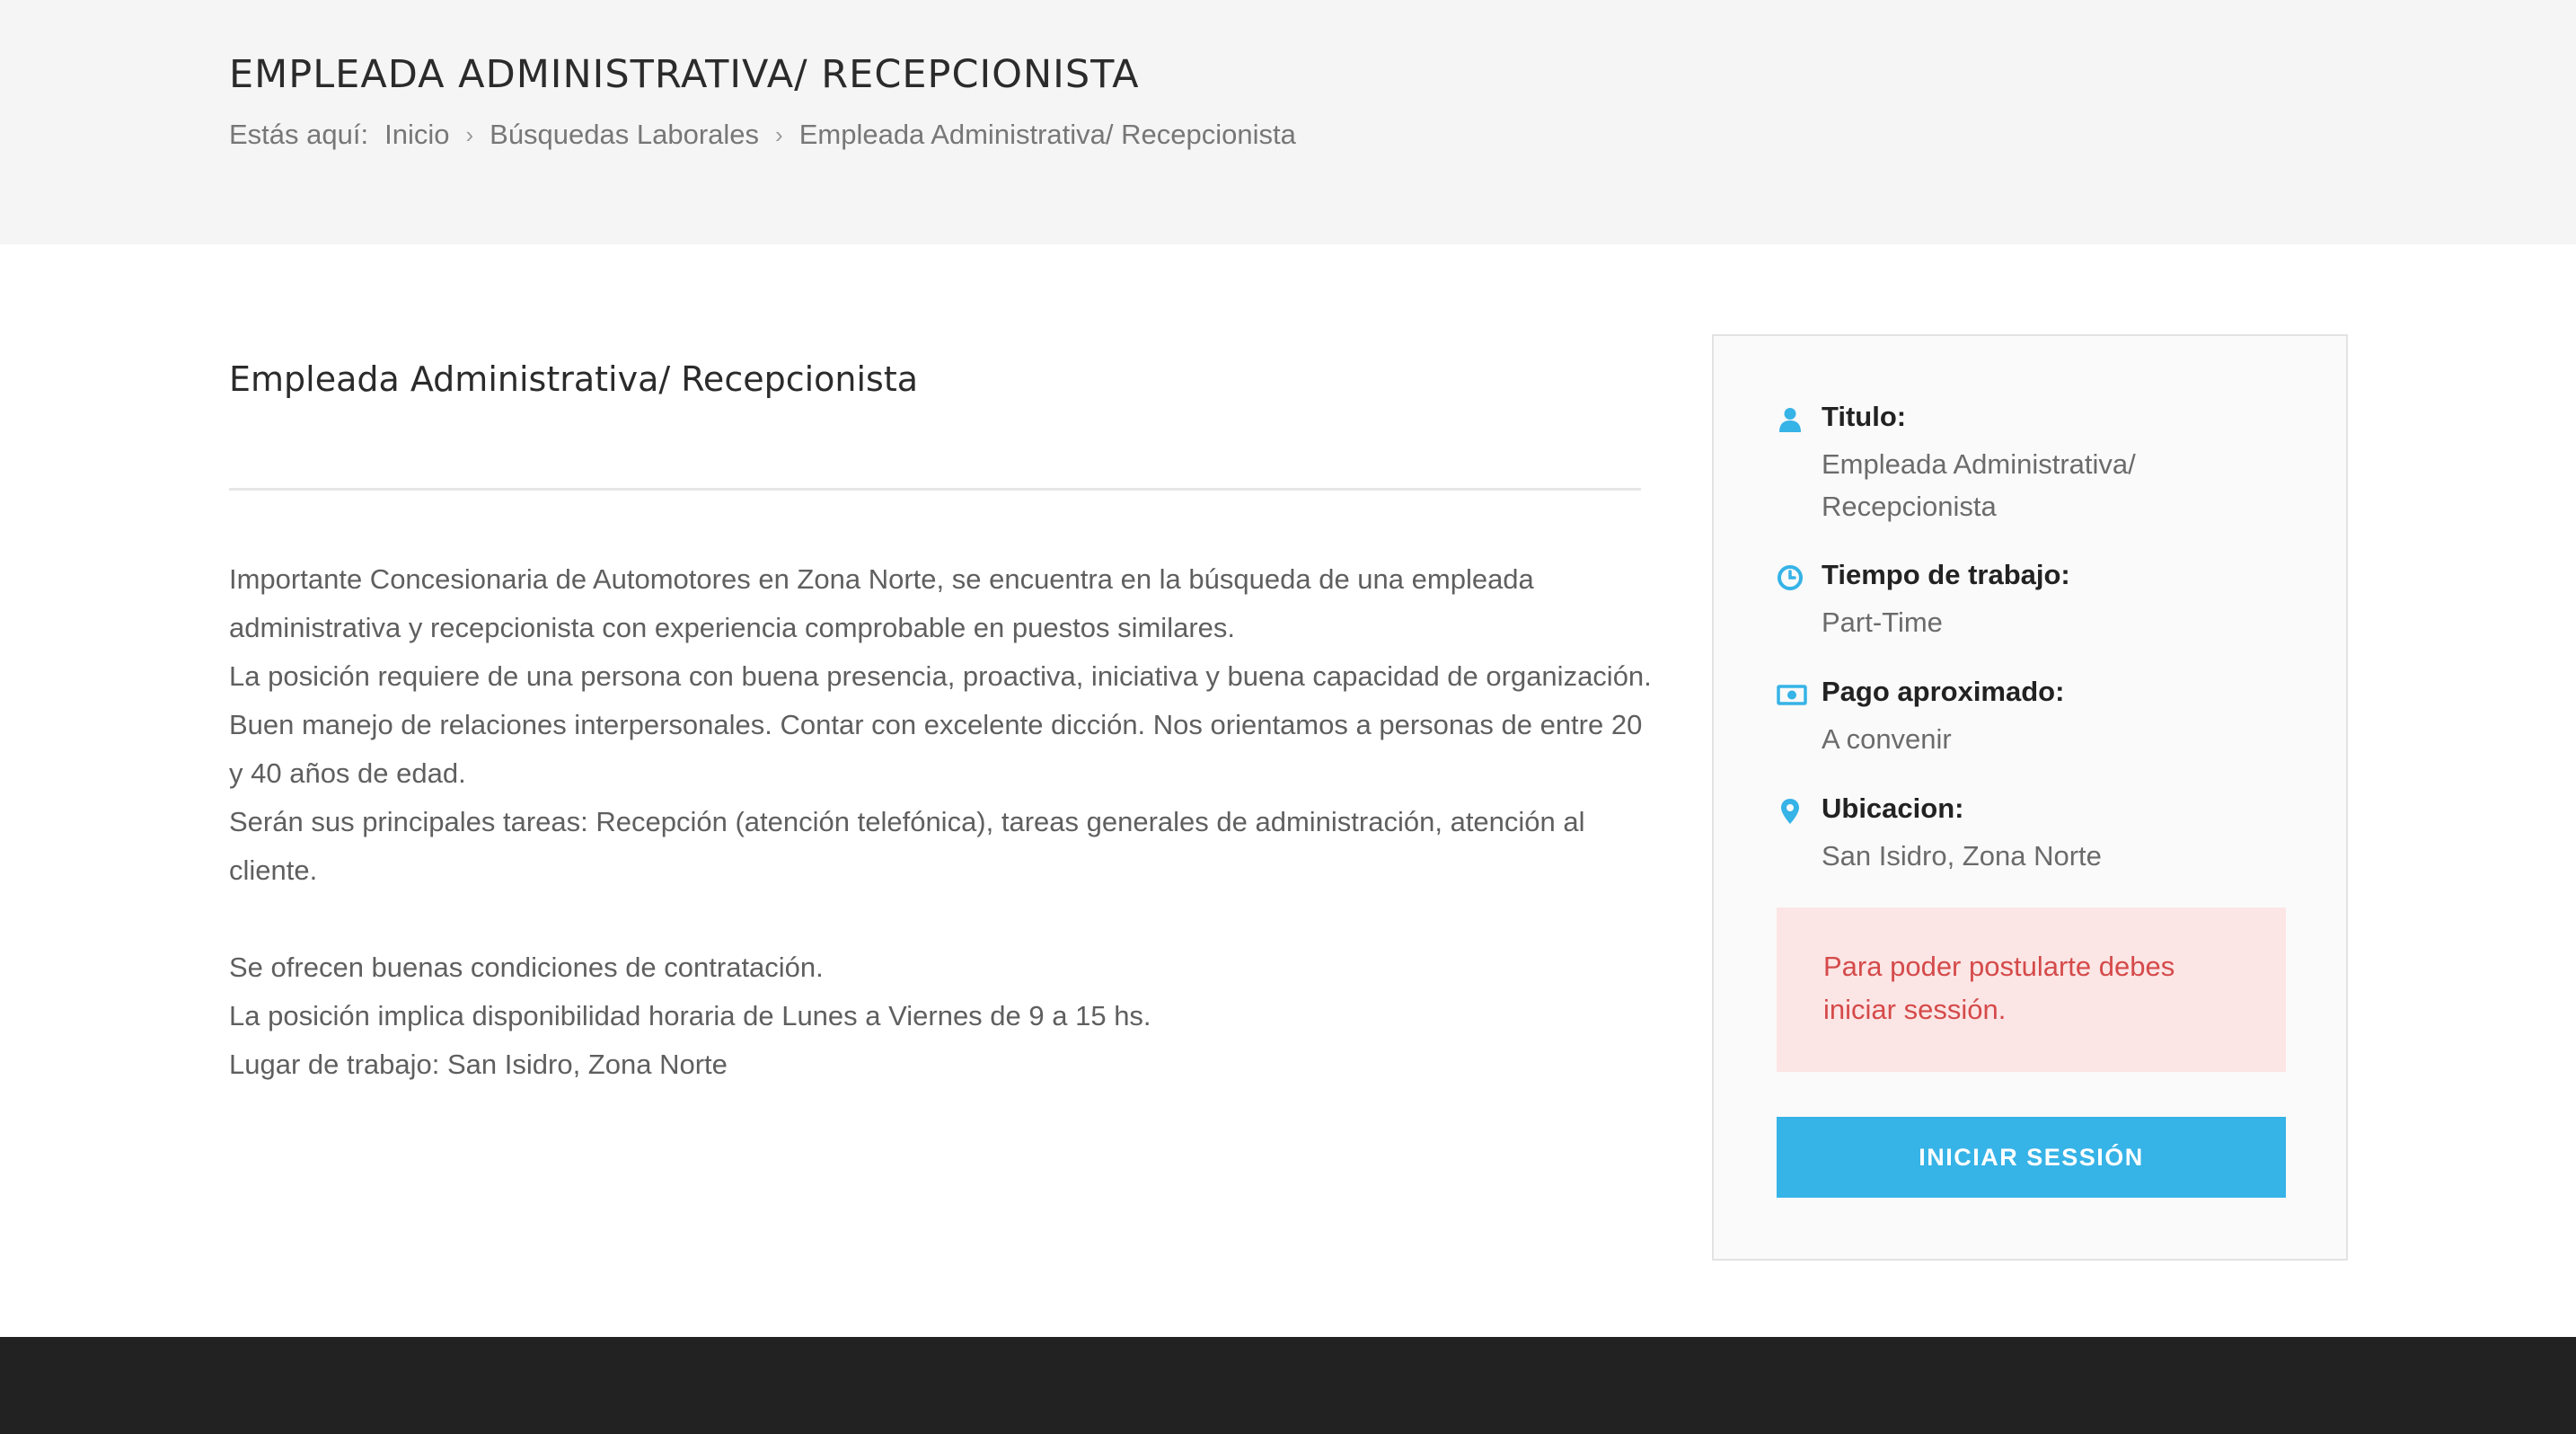  I want to click on info-value: San Isidro, Zona Norte, so click(1962, 856).